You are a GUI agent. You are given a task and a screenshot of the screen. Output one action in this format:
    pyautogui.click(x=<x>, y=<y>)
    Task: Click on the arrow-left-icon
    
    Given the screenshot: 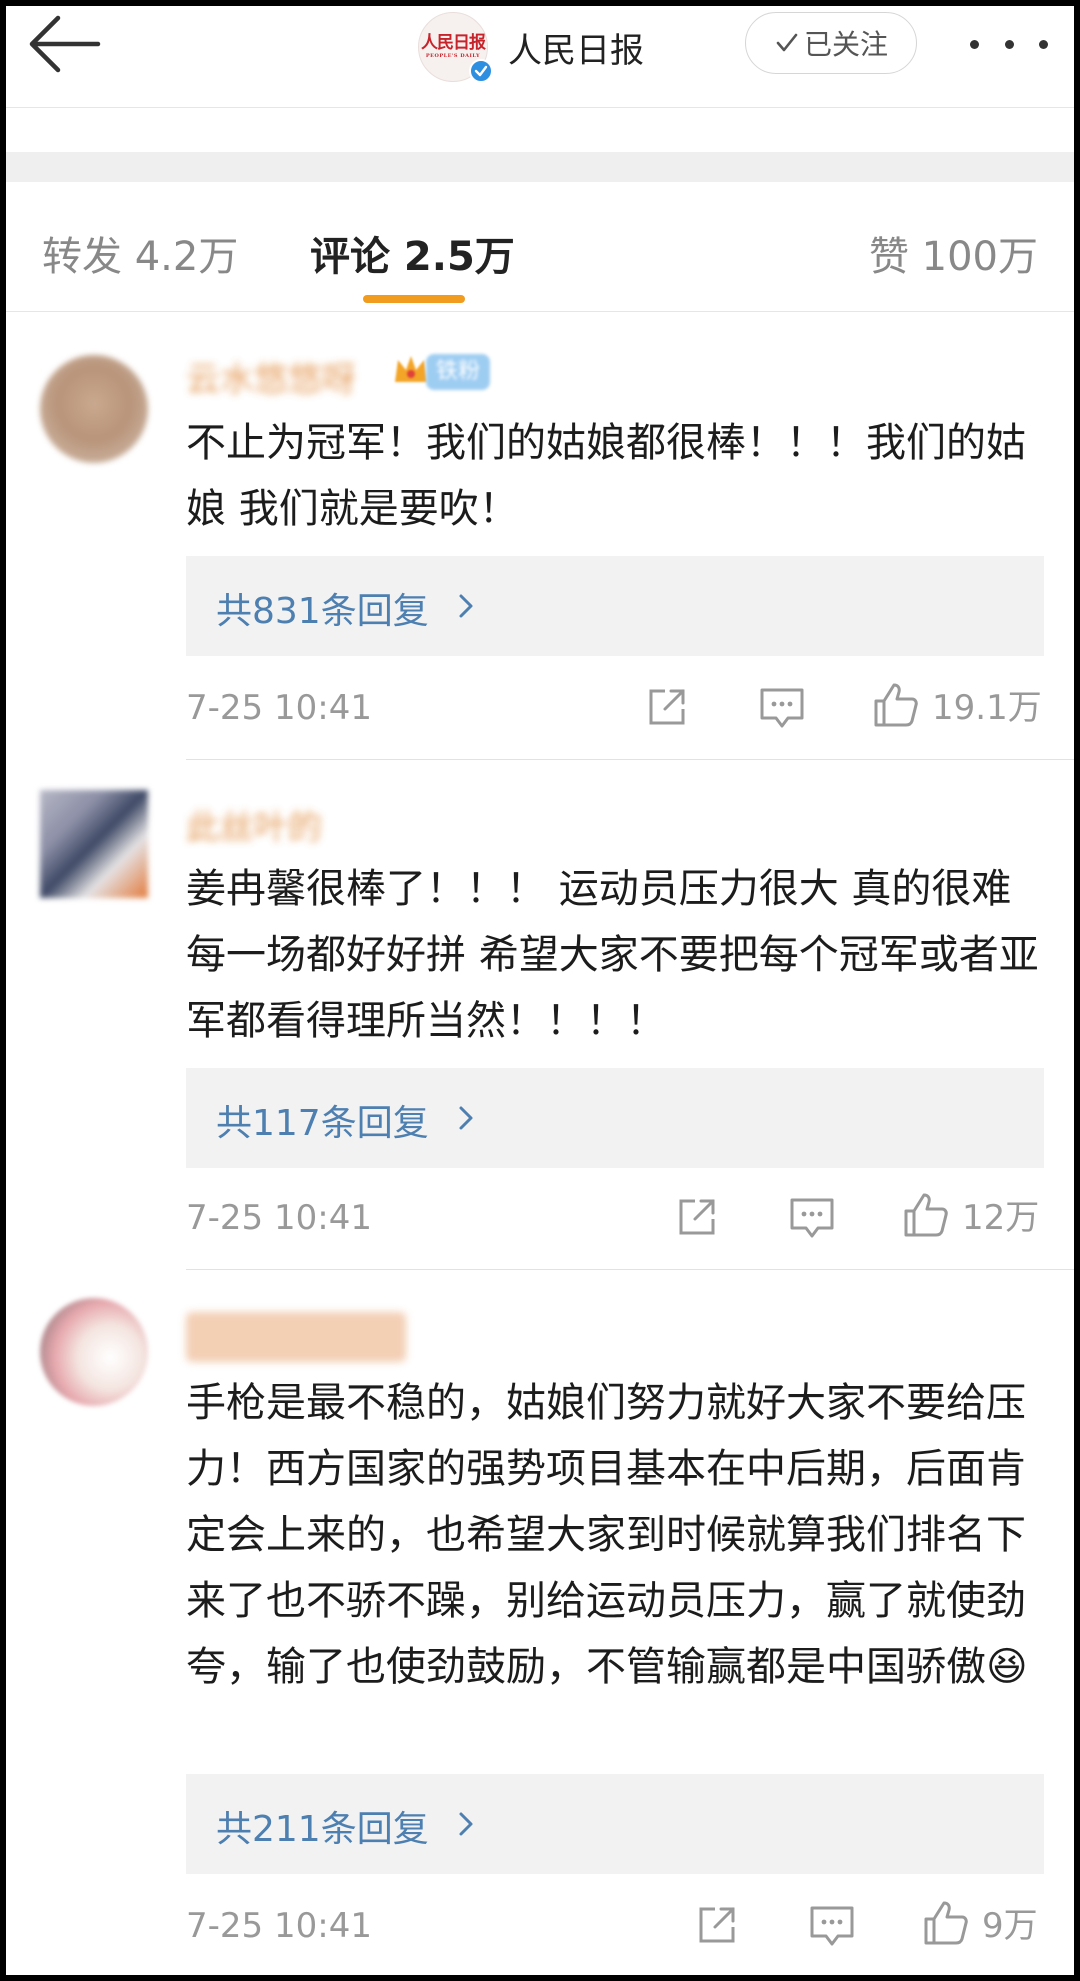 What is the action you would take?
    pyautogui.click(x=65, y=44)
    